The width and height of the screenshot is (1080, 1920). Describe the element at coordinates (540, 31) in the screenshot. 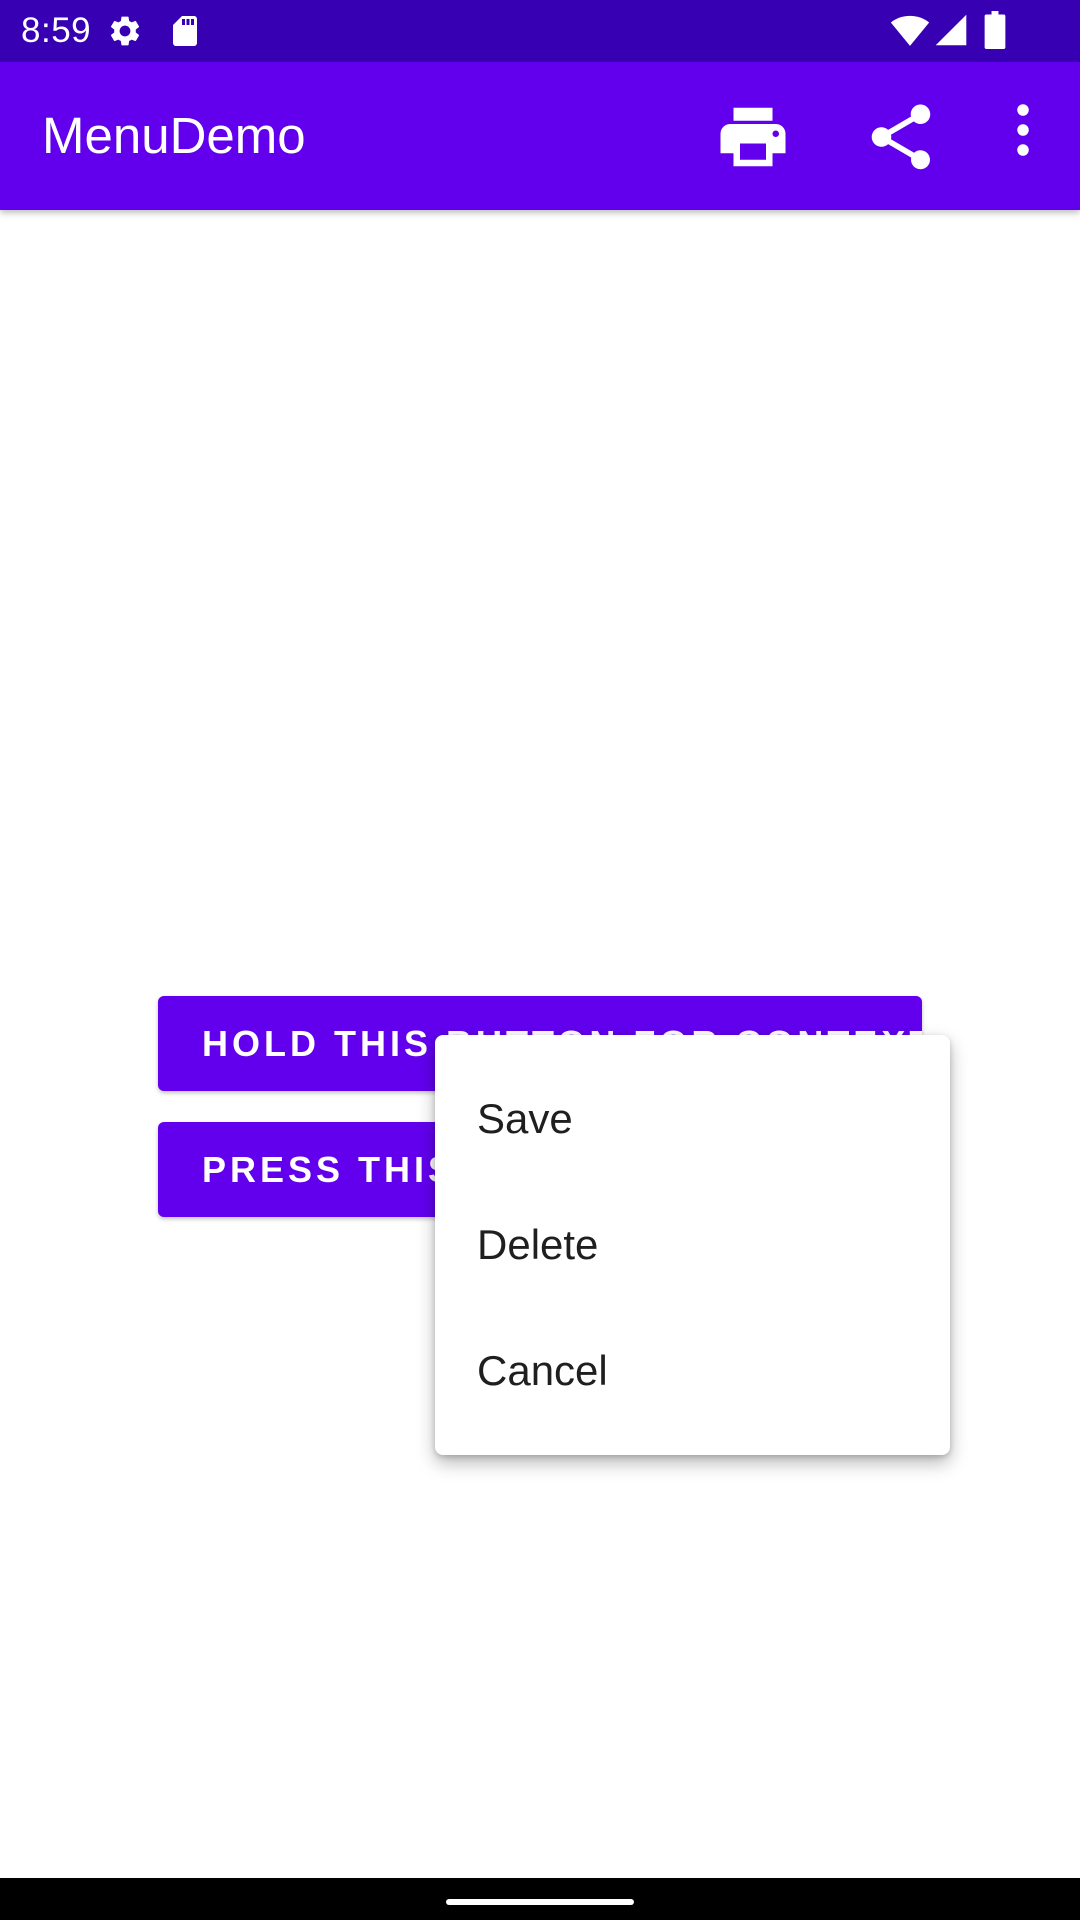

I see `status-bar: 8:59` at that location.